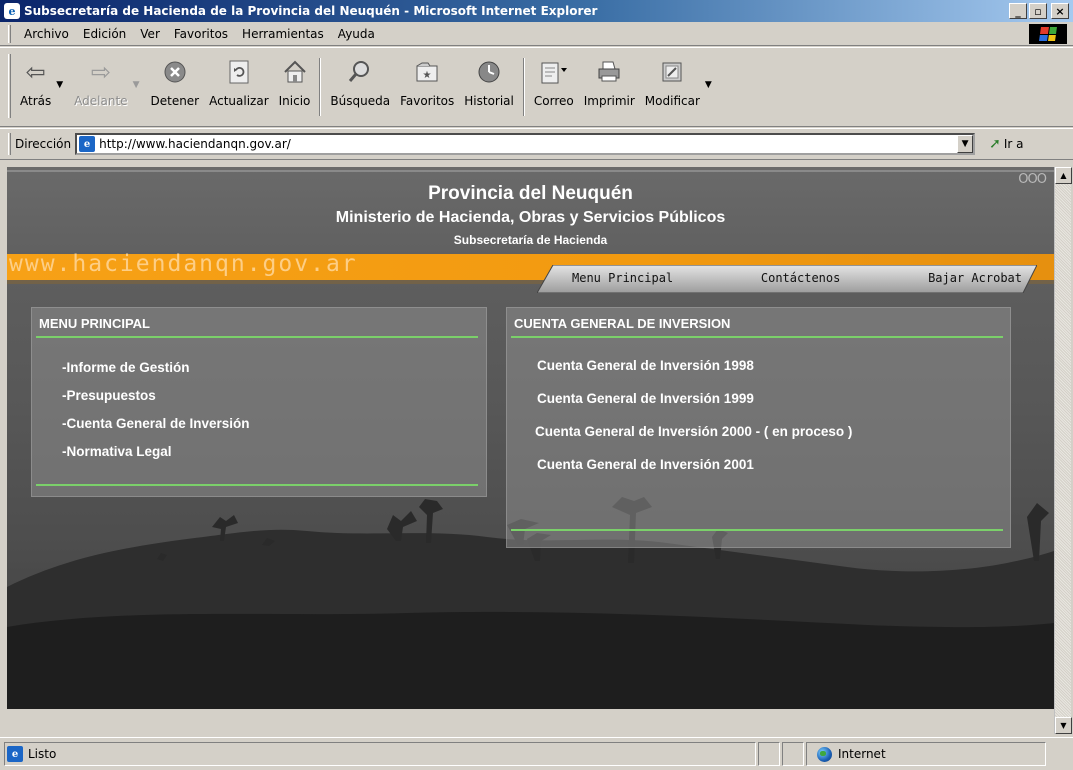  I want to click on status-bar: e Listo Internet, so click(536, 753).